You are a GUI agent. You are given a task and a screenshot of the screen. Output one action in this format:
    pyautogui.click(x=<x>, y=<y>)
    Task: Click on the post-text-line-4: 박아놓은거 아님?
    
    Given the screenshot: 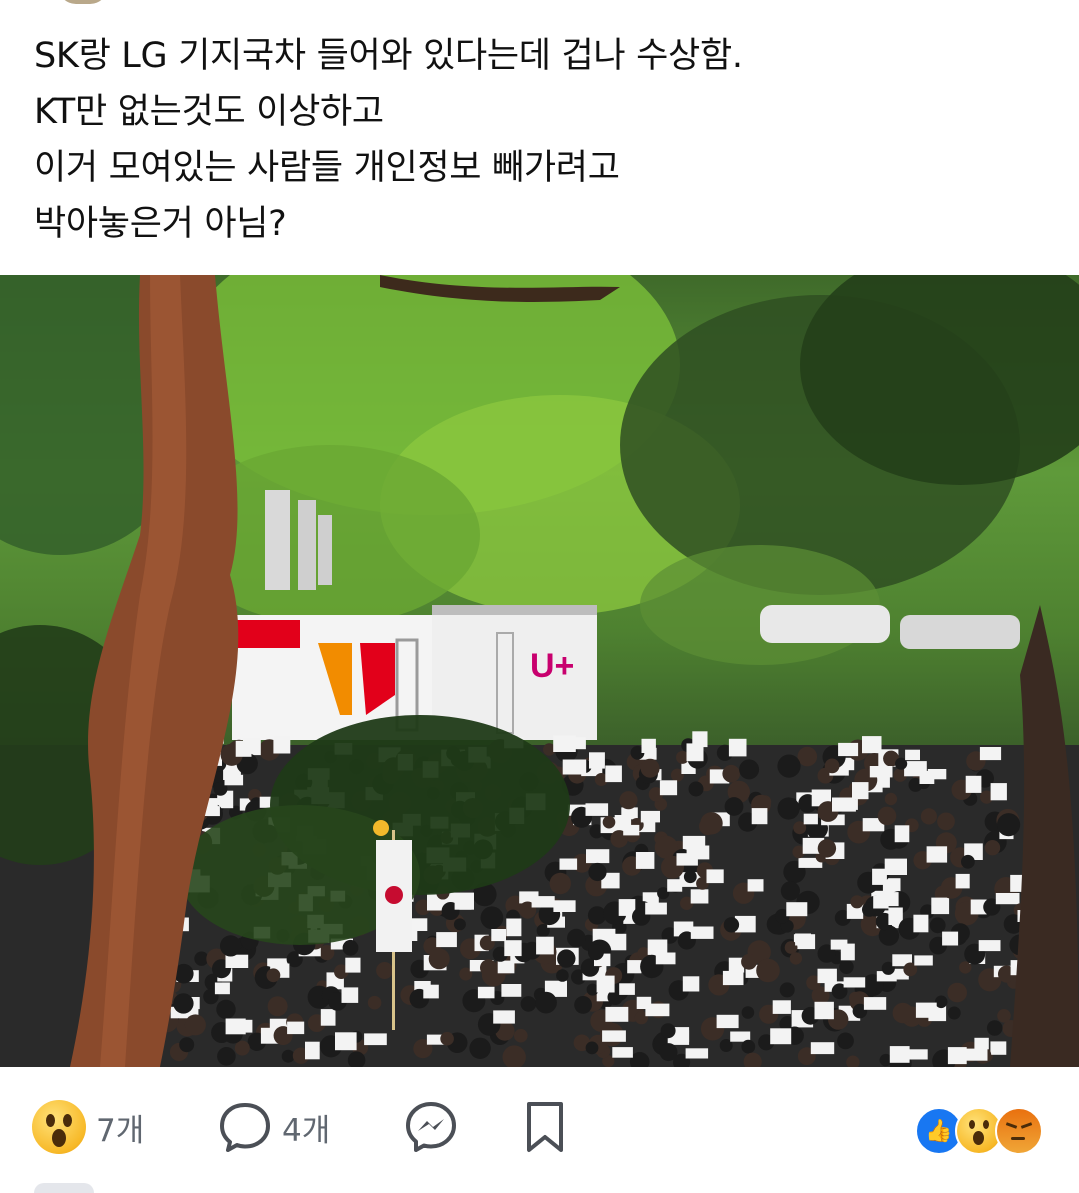 What is the action you would take?
    pyautogui.click(x=160, y=224)
    